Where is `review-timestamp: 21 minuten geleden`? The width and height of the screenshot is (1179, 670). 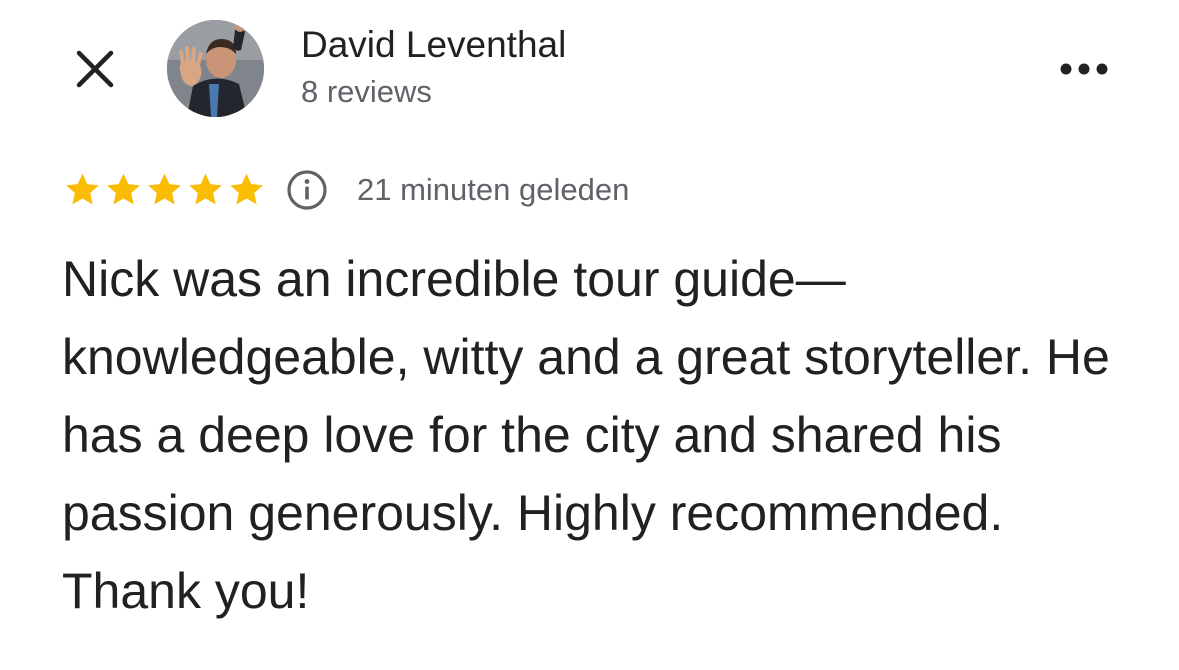 review-timestamp: 21 minuten geleden is located at coordinates (493, 189).